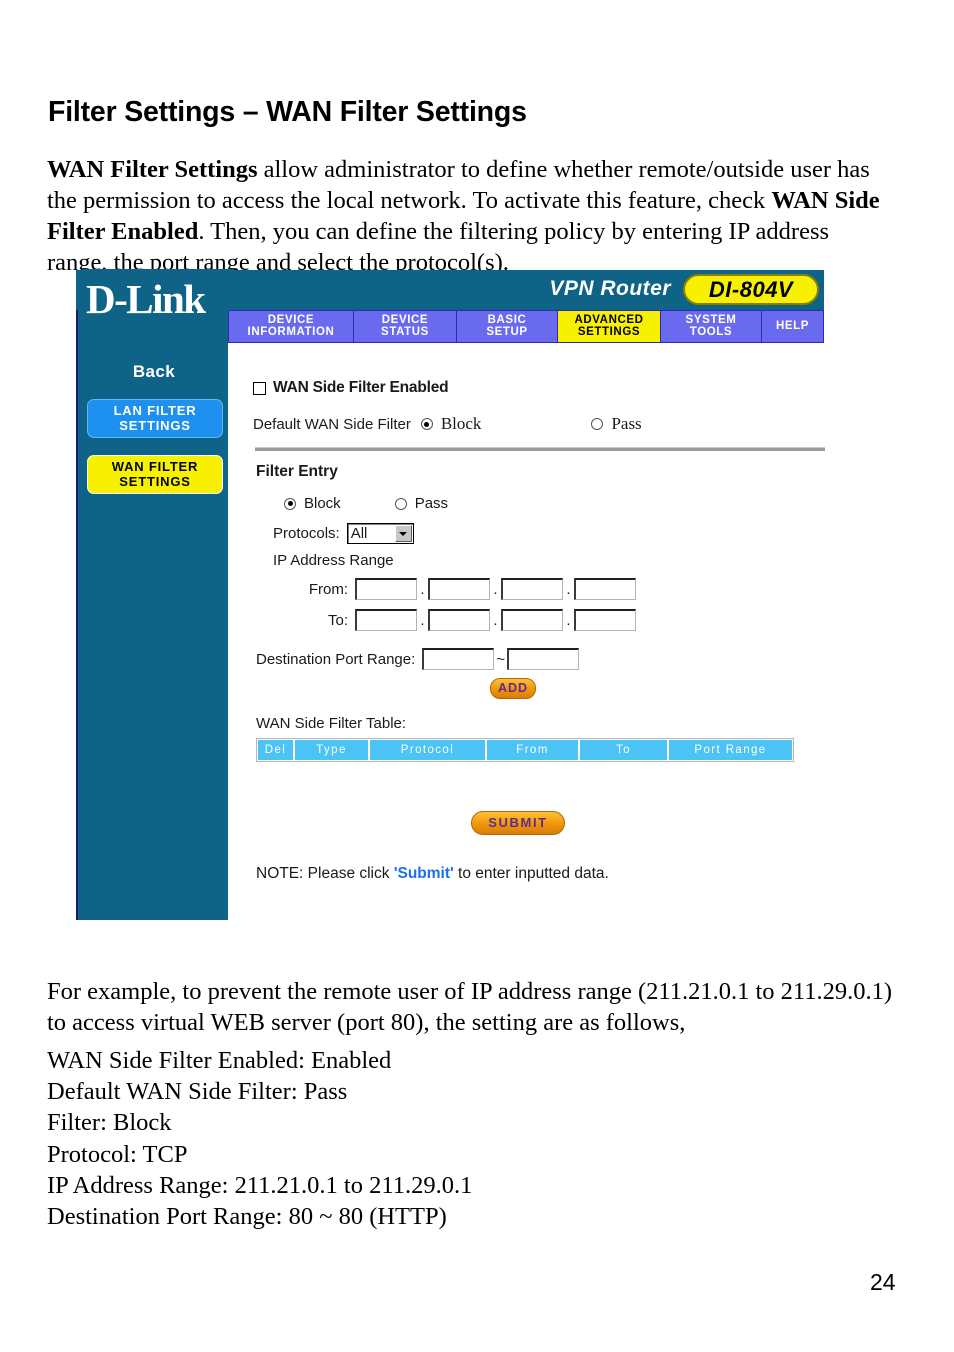  I want to click on ip-to-row: To: . . ., so click(458, 620).